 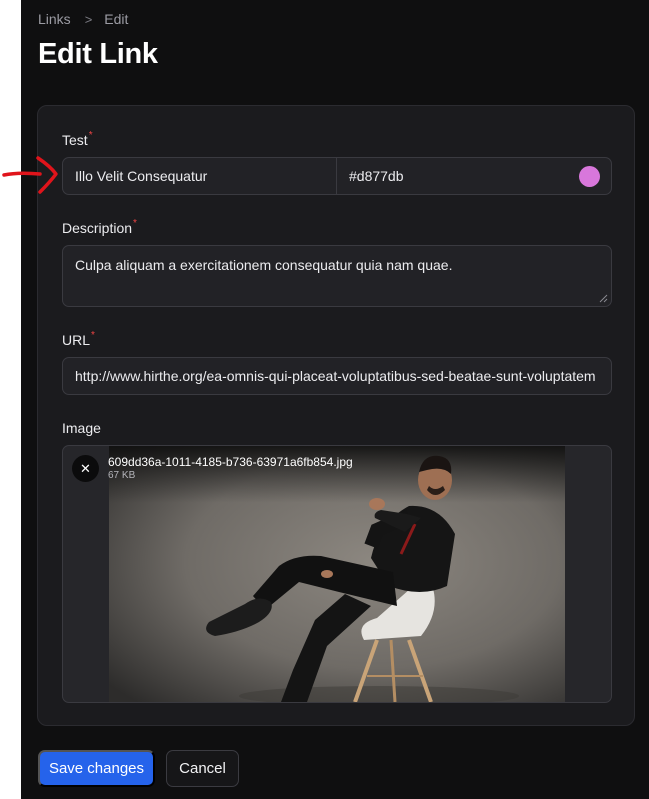 What do you see at coordinates (202, 768) in the screenshot?
I see `cancel-button: Cancel` at bounding box center [202, 768].